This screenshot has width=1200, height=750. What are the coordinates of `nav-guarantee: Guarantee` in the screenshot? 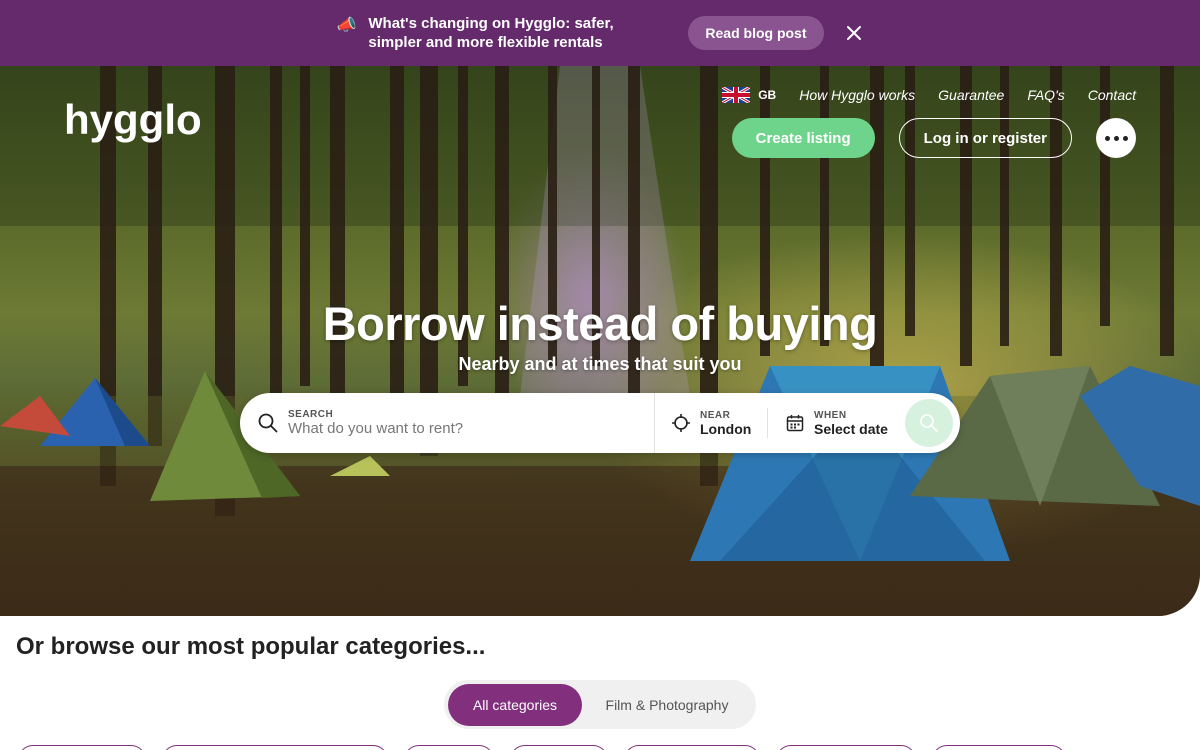 It's located at (971, 95).